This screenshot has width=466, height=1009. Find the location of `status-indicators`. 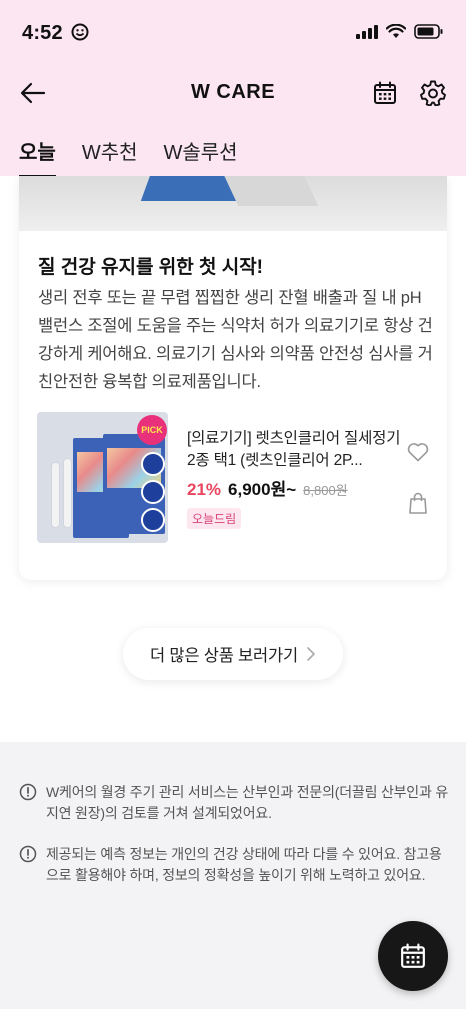

status-indicators is located at coordinates (400, 31).